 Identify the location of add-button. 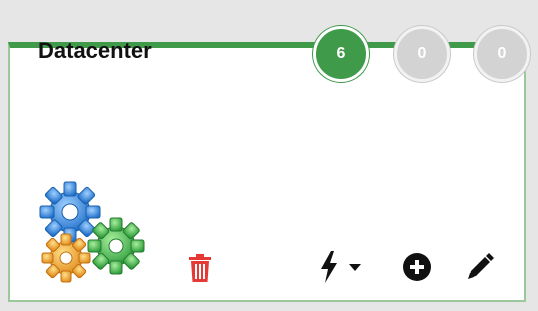
(417, 267).